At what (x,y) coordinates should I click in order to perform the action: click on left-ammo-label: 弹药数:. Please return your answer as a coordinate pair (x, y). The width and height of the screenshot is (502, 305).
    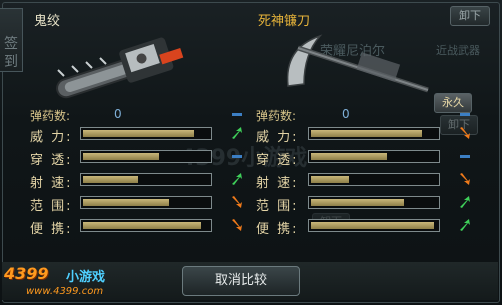
    Looking at the image, I should click on (50, 116).